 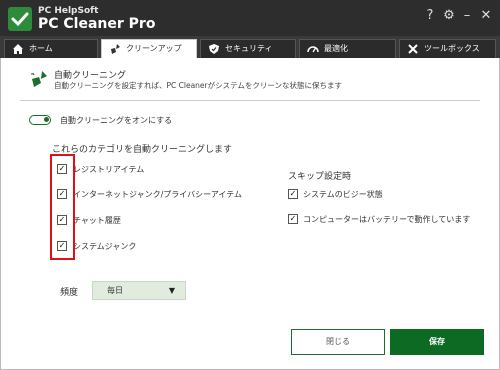 I want to click on close-button: 閉じる, so click(x=338, y=342).